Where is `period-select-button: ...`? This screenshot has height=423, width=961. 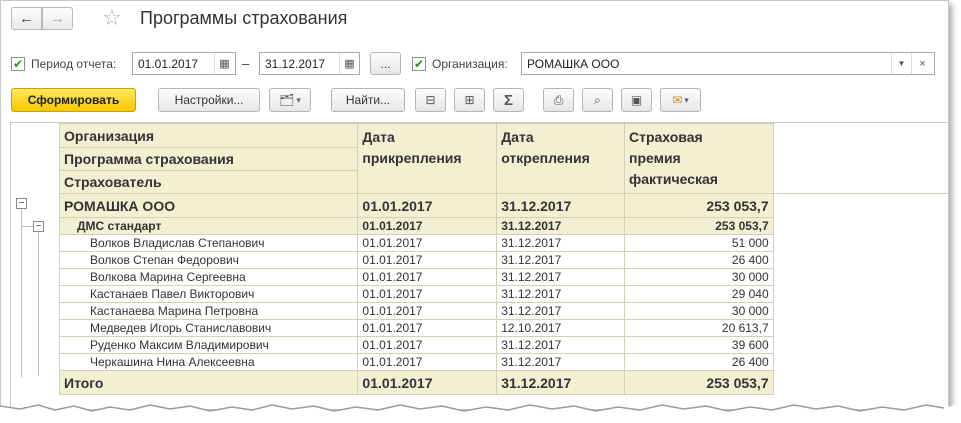
period-select-button: ... is located at coordinates (385, 63).